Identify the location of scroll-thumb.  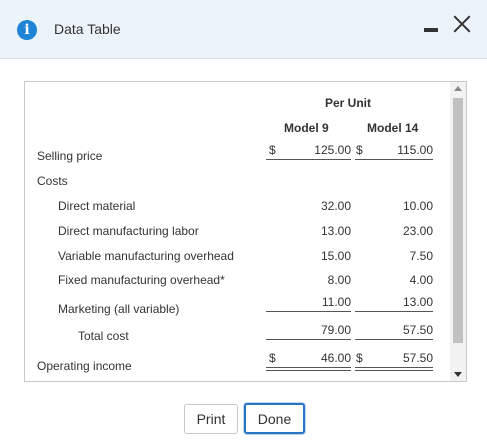
(458, 220).